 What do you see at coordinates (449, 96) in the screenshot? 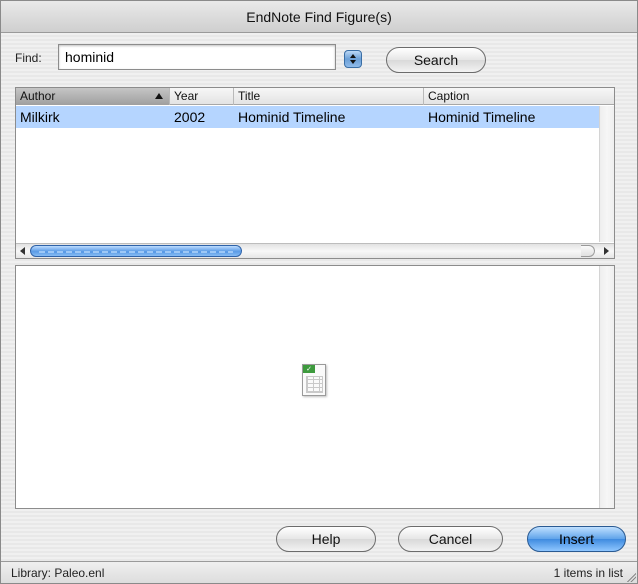
I see `column-header-label: Caption` at bounding box center [449, 96].